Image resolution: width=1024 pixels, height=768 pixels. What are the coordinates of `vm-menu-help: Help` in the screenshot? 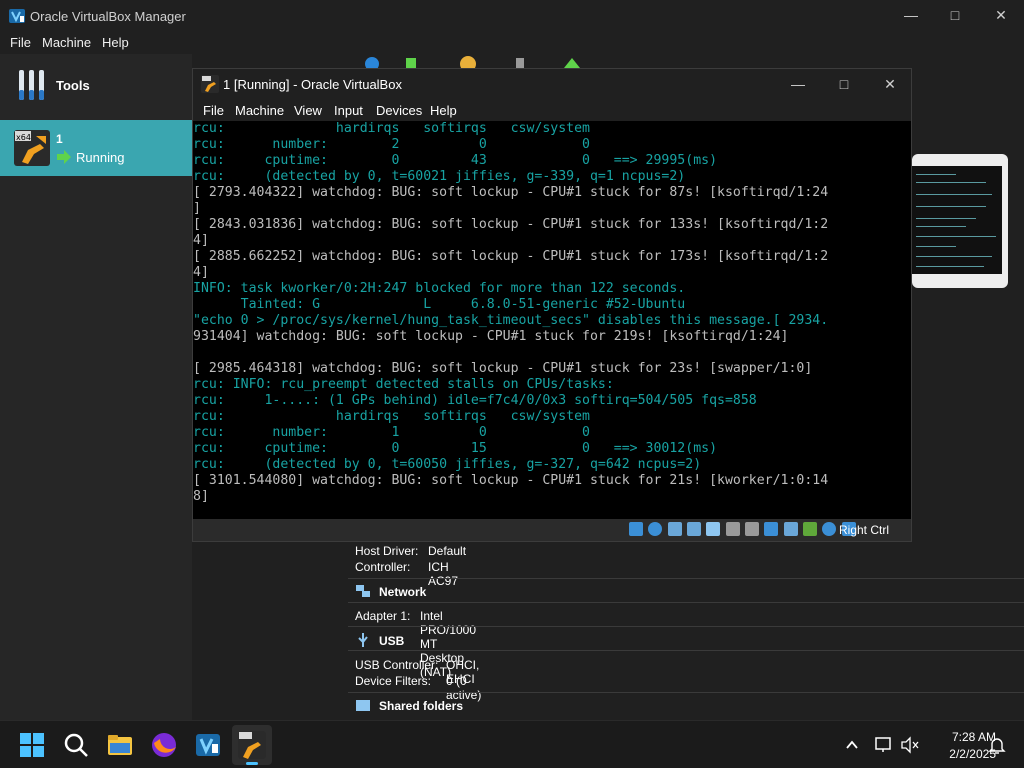 It's located at (443, 110).